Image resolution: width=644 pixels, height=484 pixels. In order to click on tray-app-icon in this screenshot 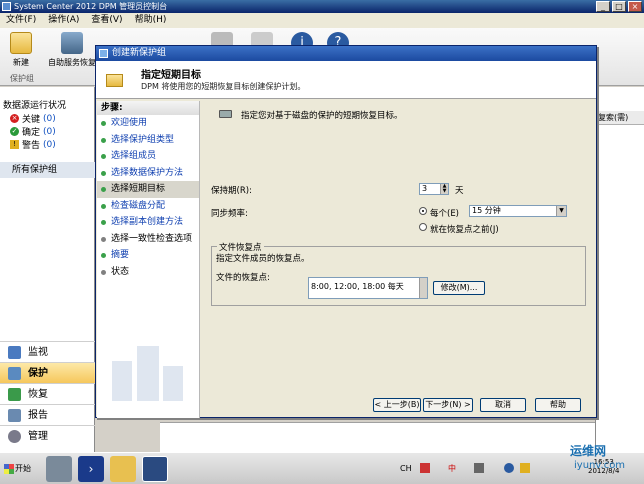, I will do `click(425, 468)`.